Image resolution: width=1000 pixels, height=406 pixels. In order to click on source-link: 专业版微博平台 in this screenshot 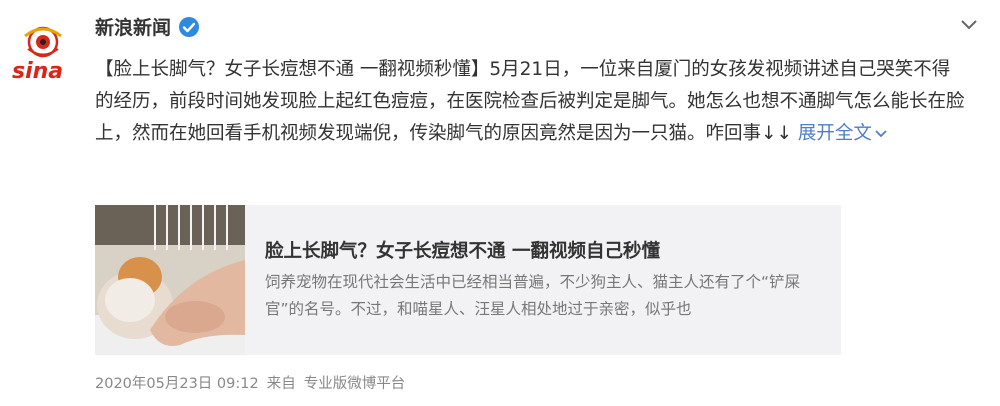, I will do `click(355, 382)`.